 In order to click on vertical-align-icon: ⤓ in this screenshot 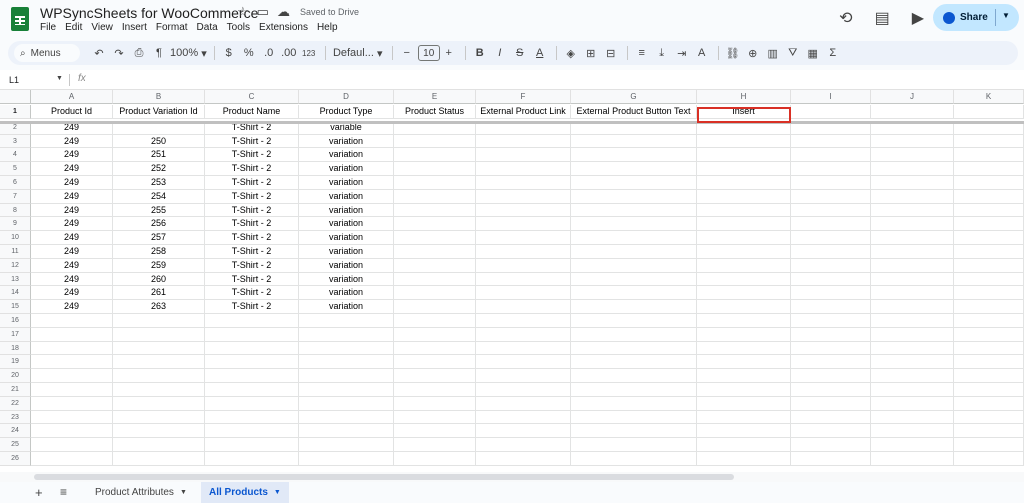, I will do `click(662, 53)`.